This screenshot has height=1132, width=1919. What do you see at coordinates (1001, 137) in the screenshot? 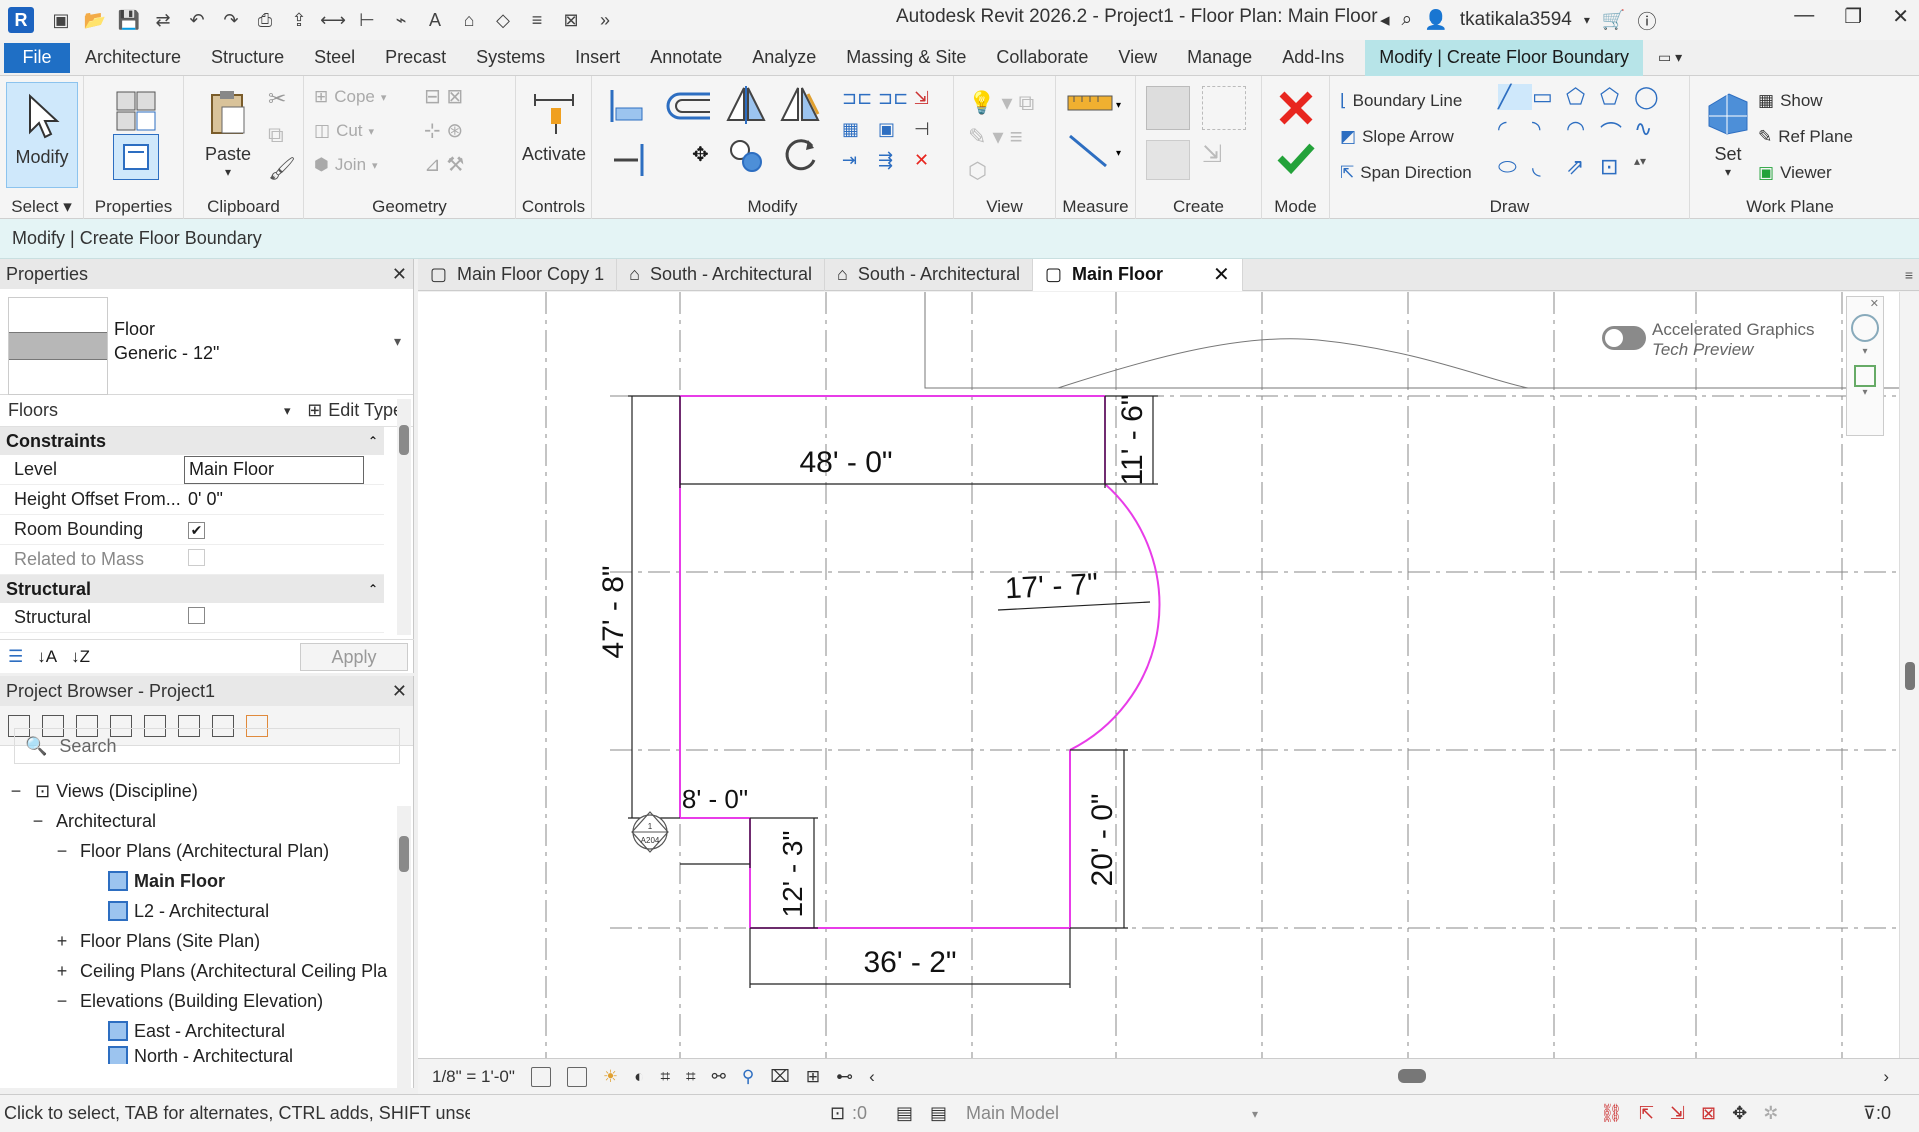
I see `override-graphics-icon: ✎ ▾ ≡` at bounding box center [1001, 137].